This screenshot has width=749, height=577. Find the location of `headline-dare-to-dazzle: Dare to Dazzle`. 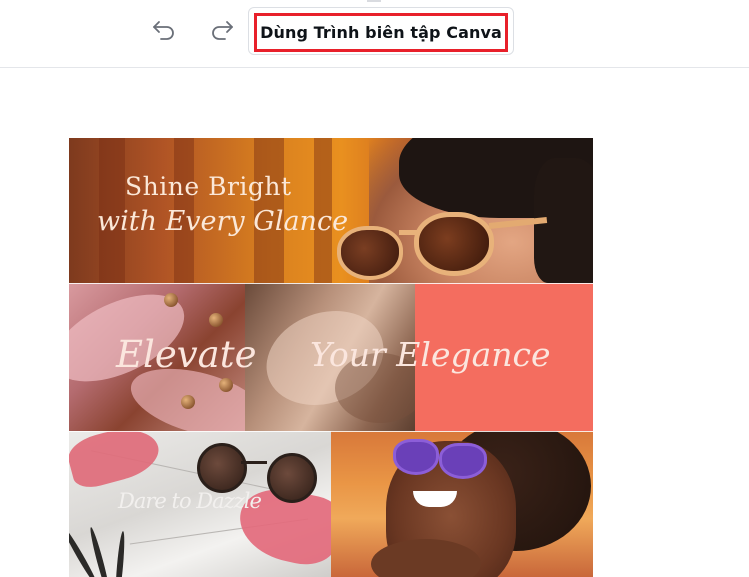

headline-dare-to-dazzle: Dare to Dazzle is located at coordinates (190, 501).